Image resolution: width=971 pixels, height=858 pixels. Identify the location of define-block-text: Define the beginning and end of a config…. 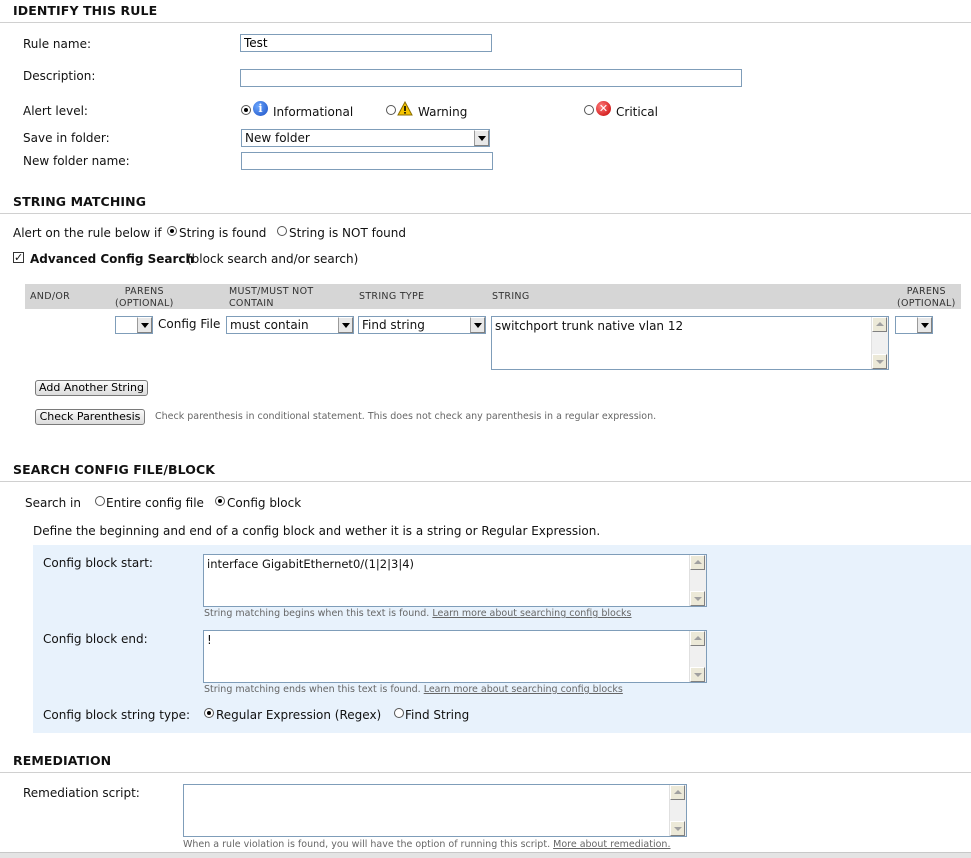
(317, 531).